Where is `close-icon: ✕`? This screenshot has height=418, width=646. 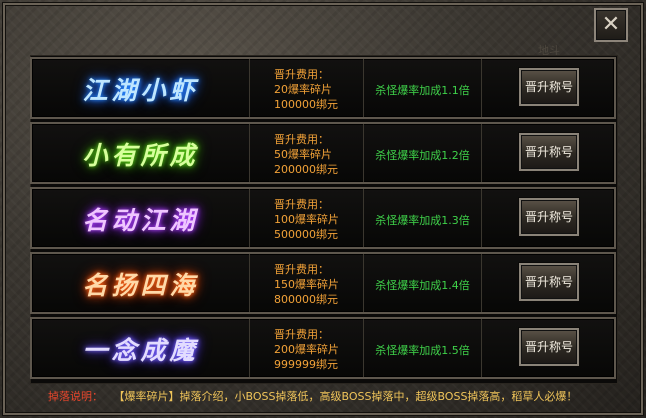
close-icon: ✕ is located at coordinates (611, 24).